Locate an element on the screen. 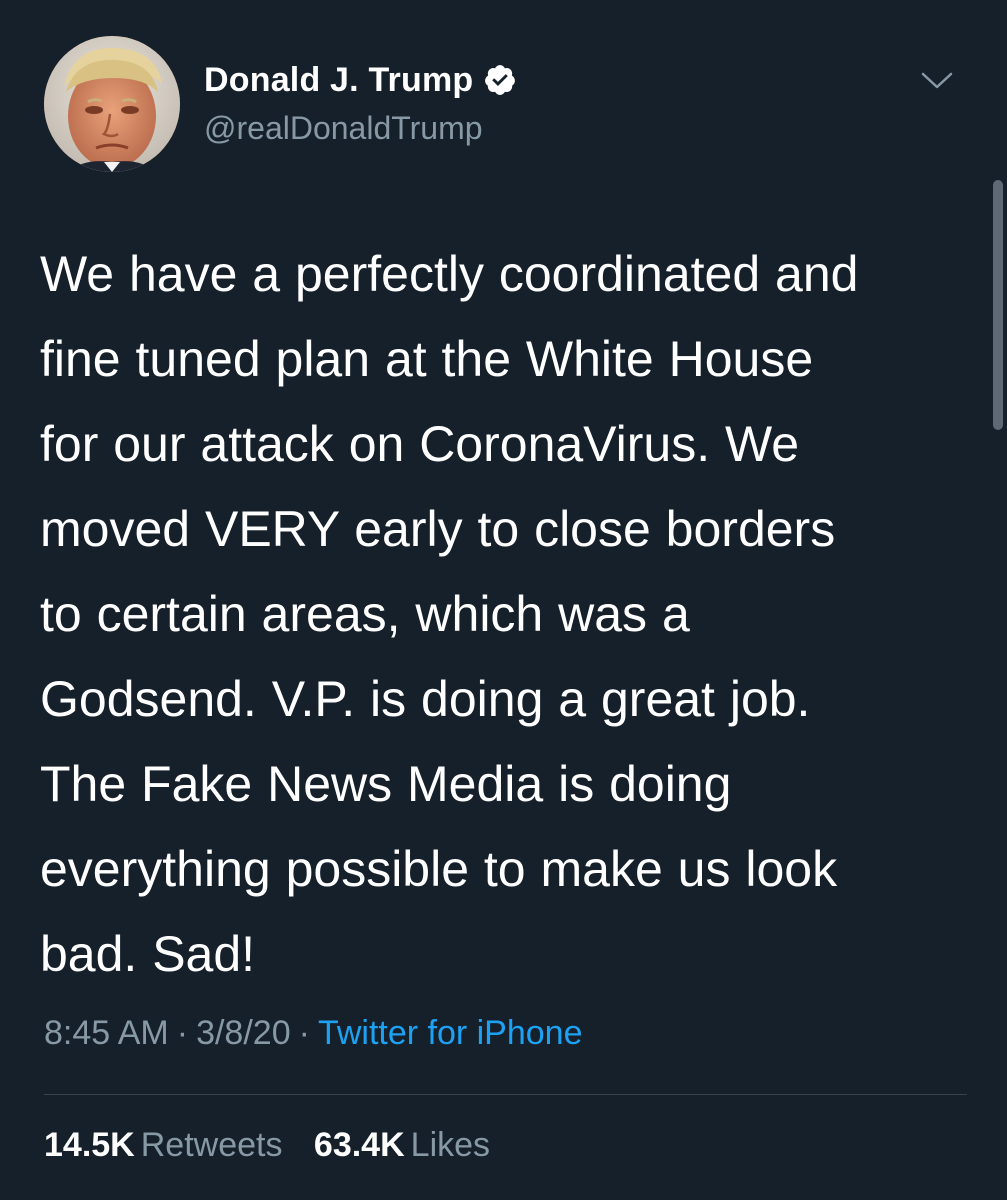  tweet-text-line: Godsend. V.P. is doing a great job. is located at coordinates (425, 699).